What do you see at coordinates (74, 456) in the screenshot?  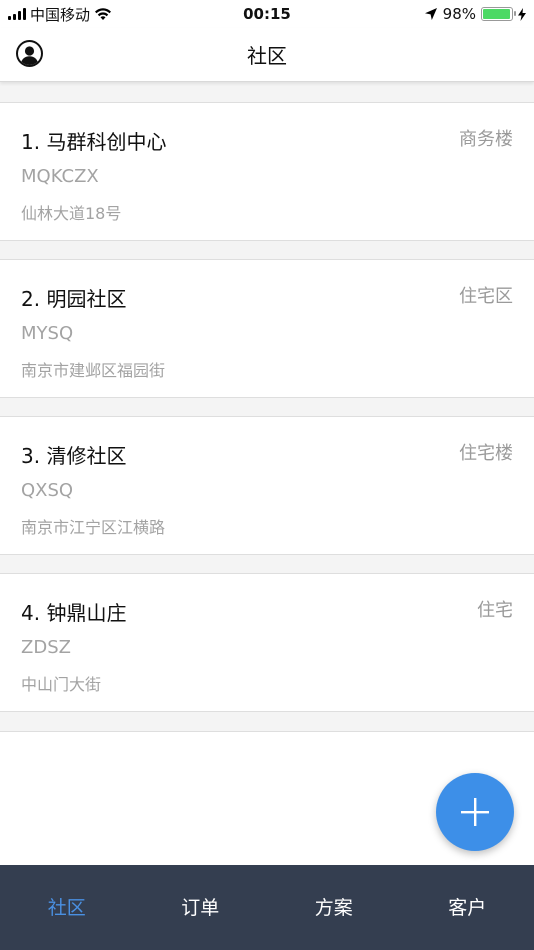 I see `community-title: 3. 清修社区` at bounding box center [74, 456].